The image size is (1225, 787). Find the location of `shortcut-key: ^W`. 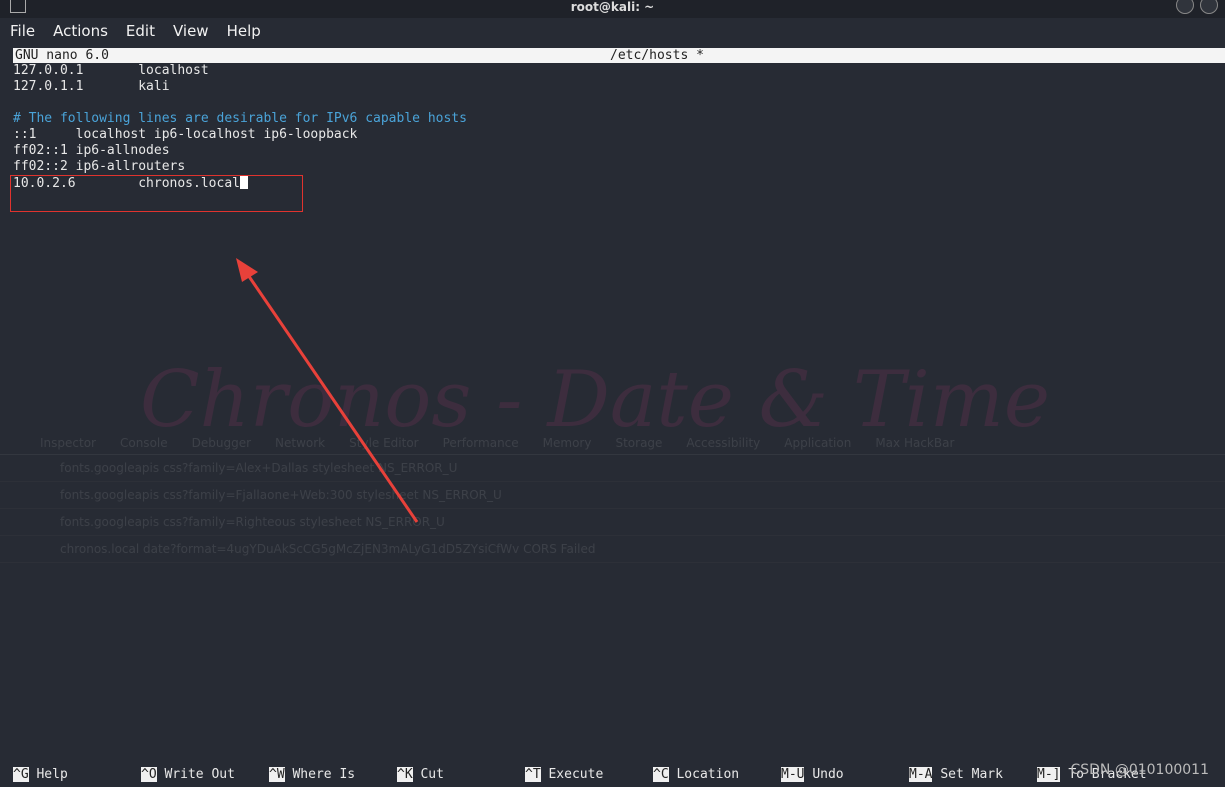

shortcut-key: ^W is located at coordinates (277, 774).